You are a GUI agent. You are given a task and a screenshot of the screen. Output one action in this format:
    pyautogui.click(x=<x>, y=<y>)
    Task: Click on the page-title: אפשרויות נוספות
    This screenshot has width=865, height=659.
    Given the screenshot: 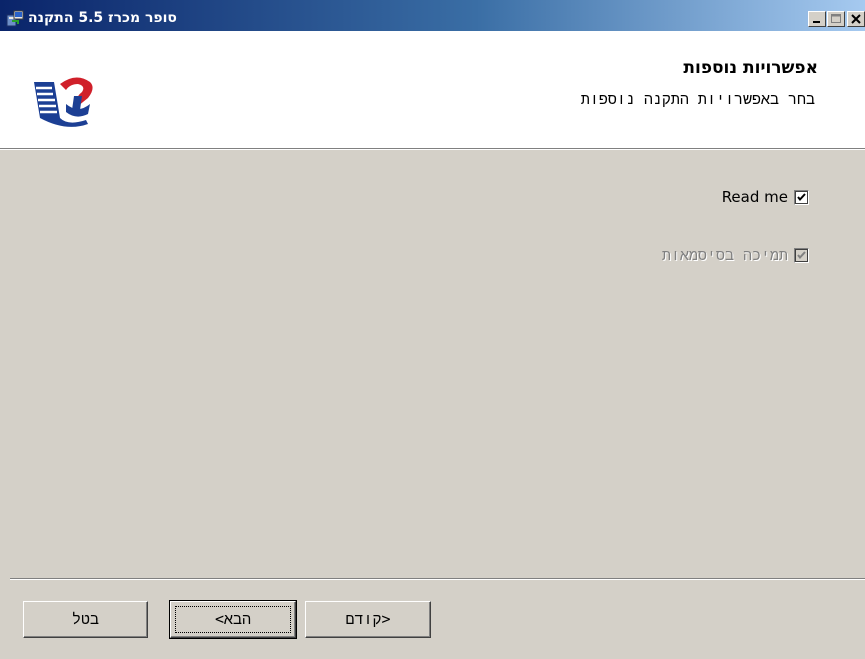 What is the action you would take?
    pyautogui.click(x=750, y=68)
    